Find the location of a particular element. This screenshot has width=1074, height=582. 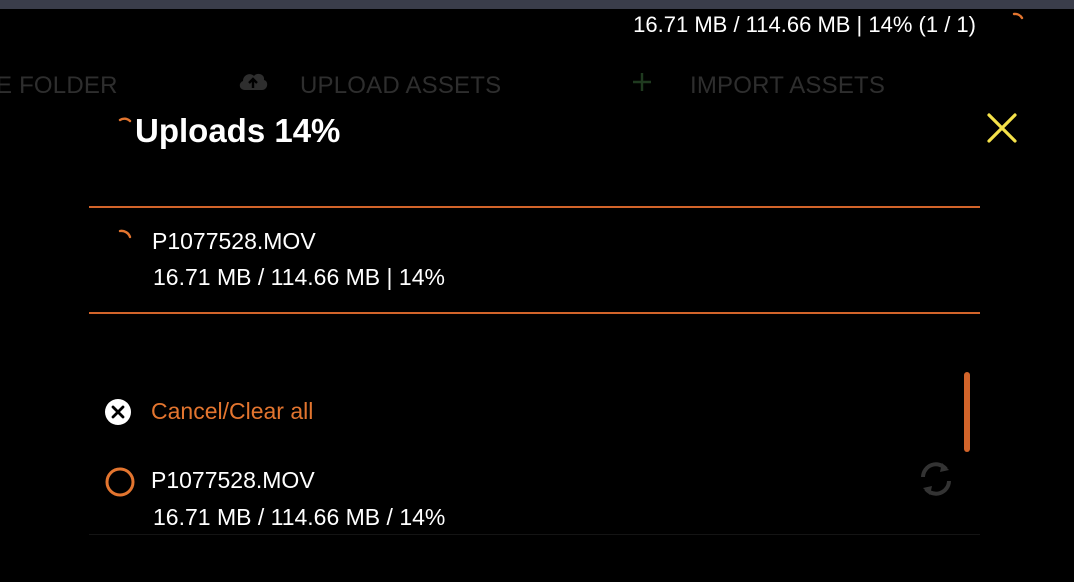

uploads-title: Uploads 14% is located at coordinates (238, 130).